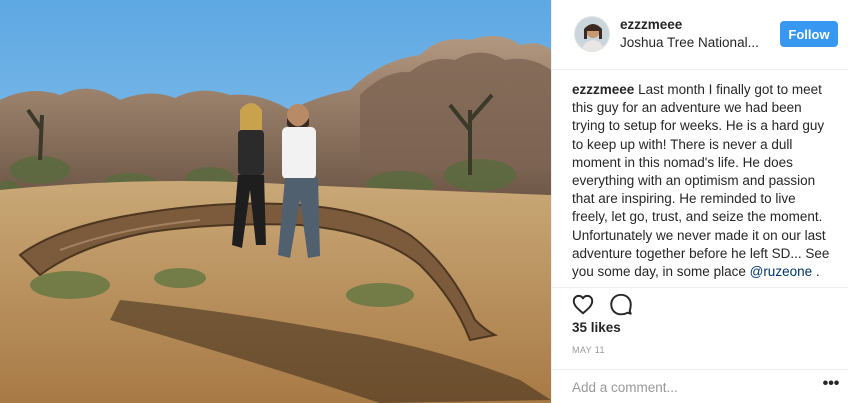 The image size is (848, 403). I want to click on user-avatar, so click(592, 34).